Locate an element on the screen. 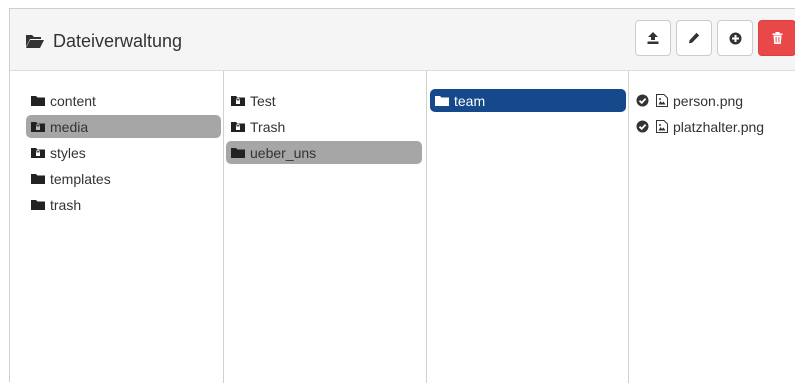 The width and height of the screenshot is (795, 383). upload-icon is located at coordinates (653, 38).